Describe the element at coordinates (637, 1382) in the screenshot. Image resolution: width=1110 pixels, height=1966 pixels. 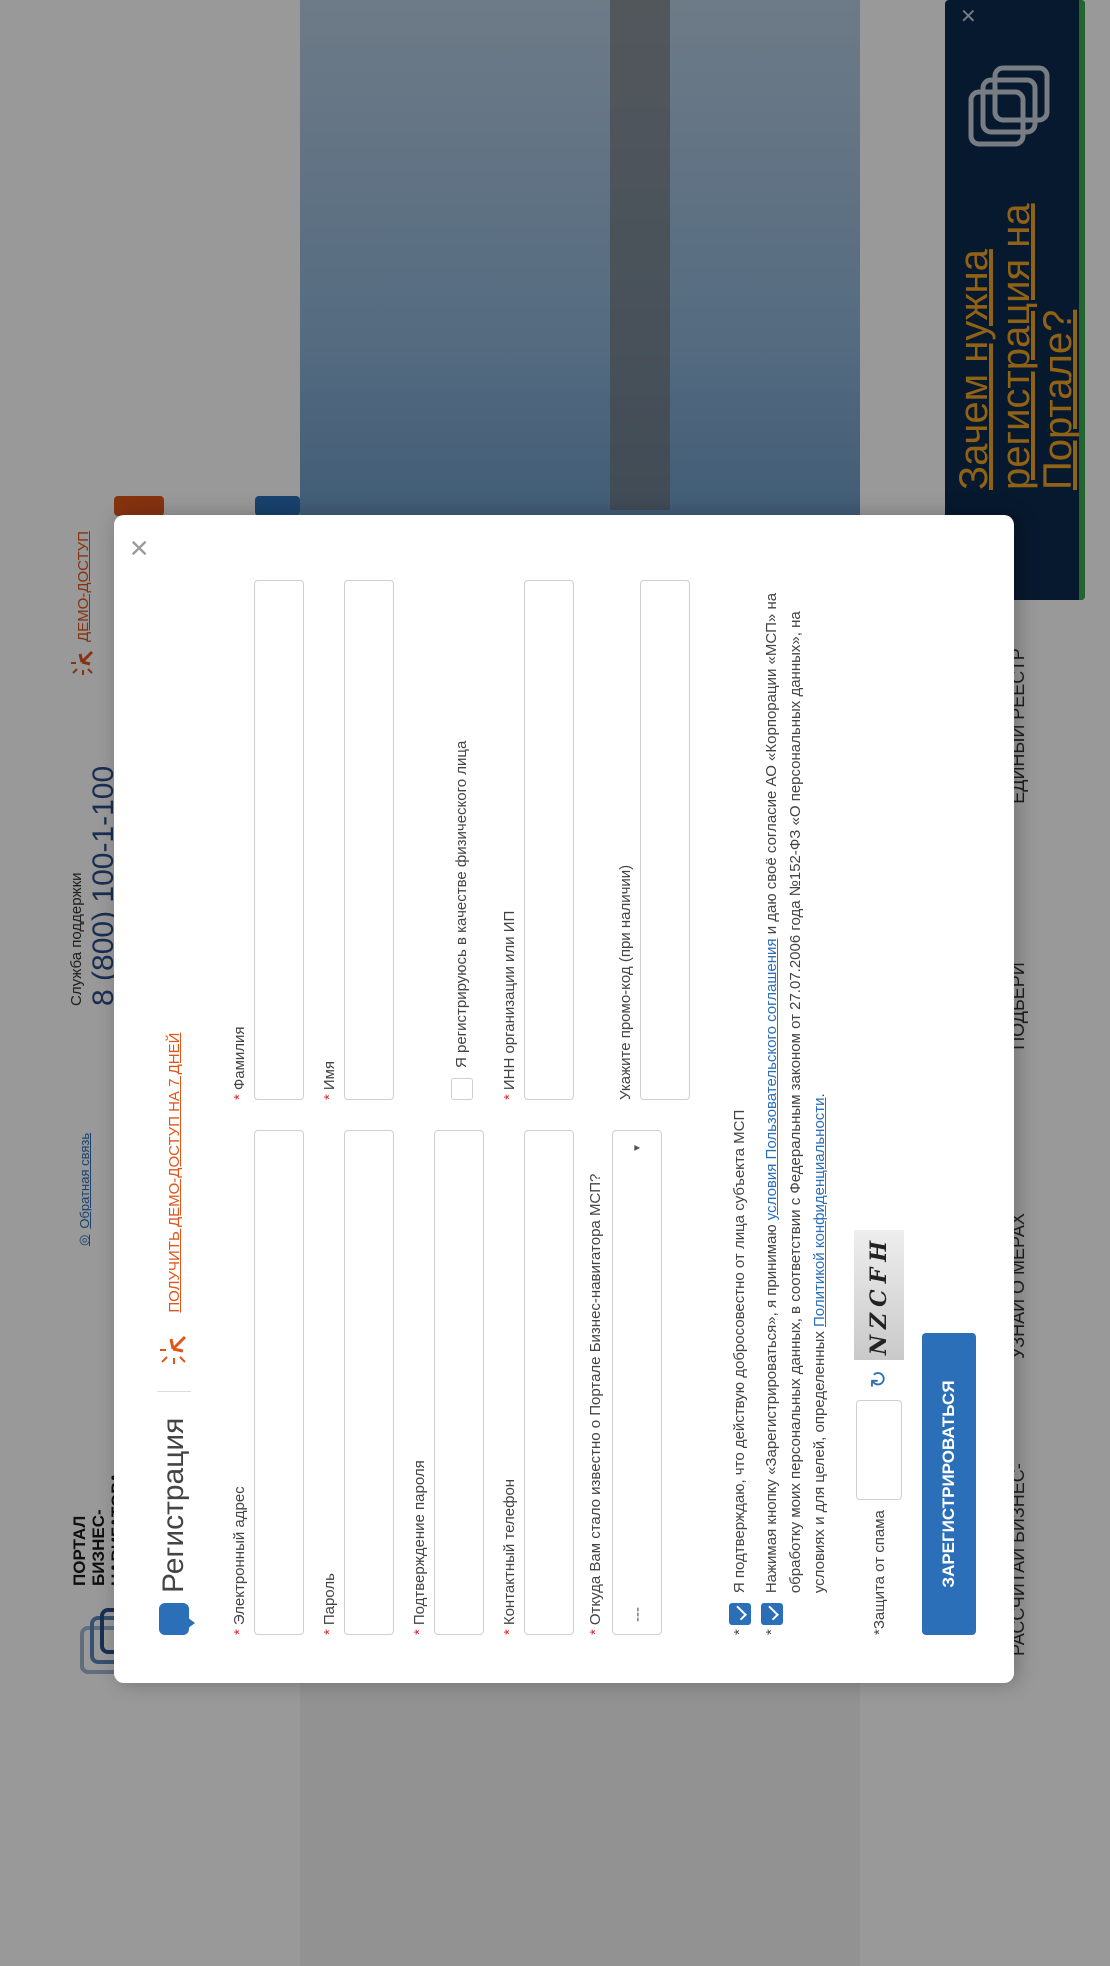
I see `source-select: --- ▼` at that location.